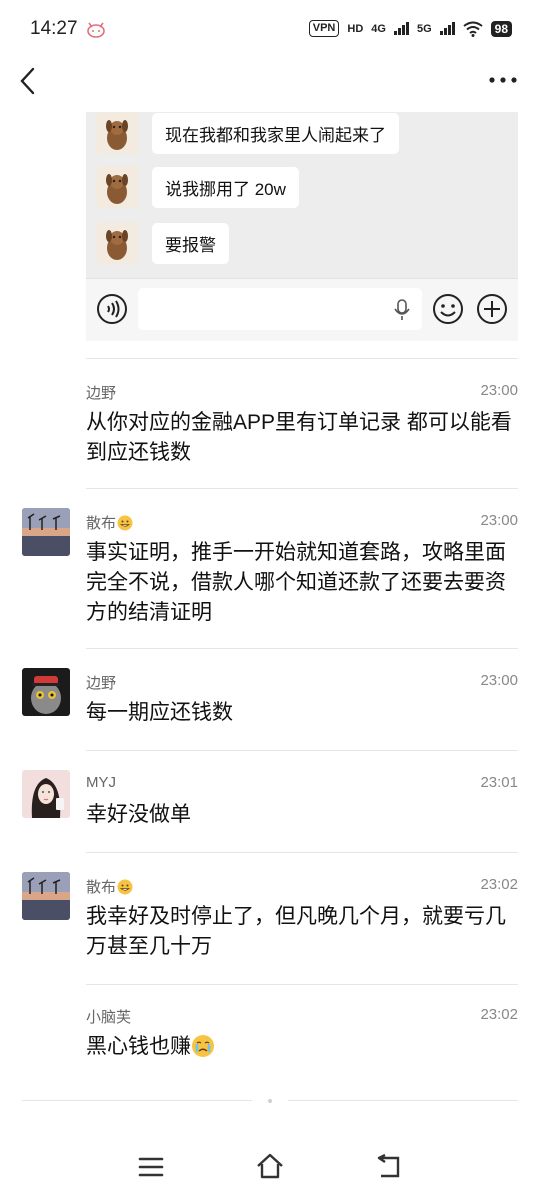  I want to click on chat-message: 说我挪用了 20w, so click(197, 187).